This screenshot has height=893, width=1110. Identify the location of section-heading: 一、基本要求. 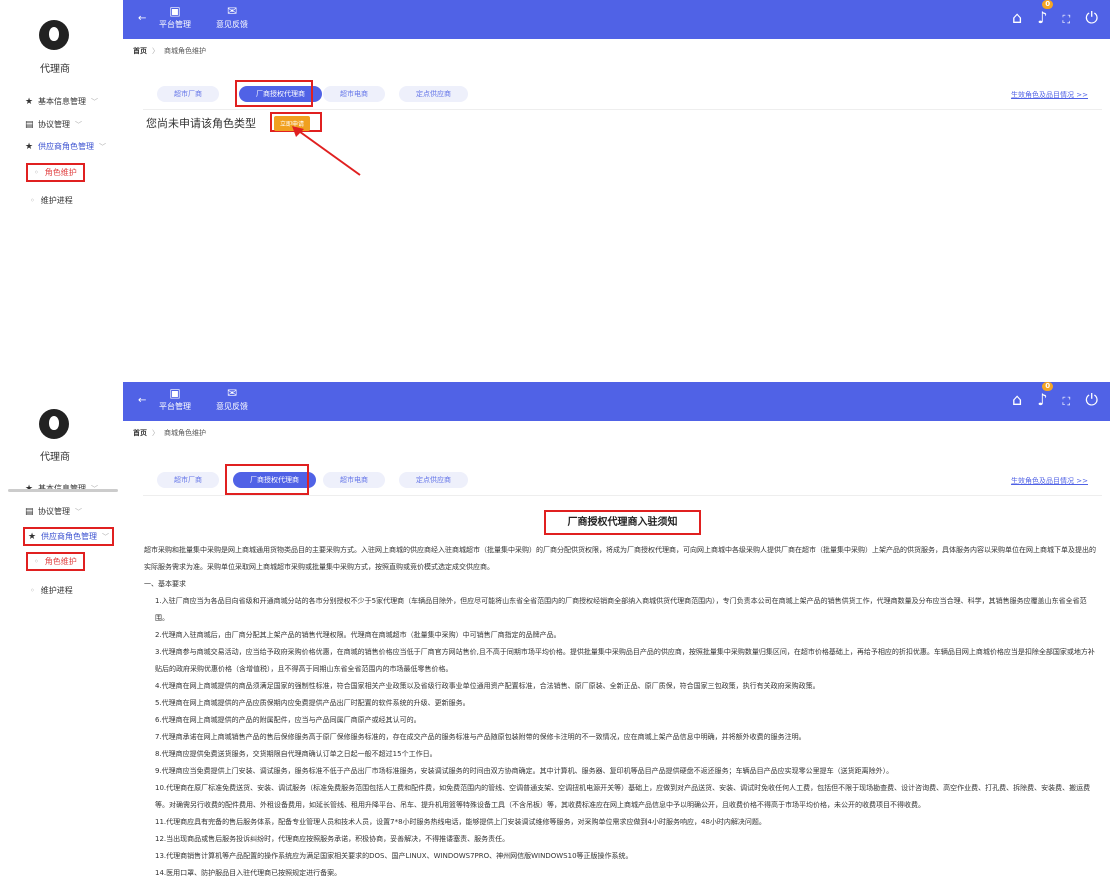
(165, 584).